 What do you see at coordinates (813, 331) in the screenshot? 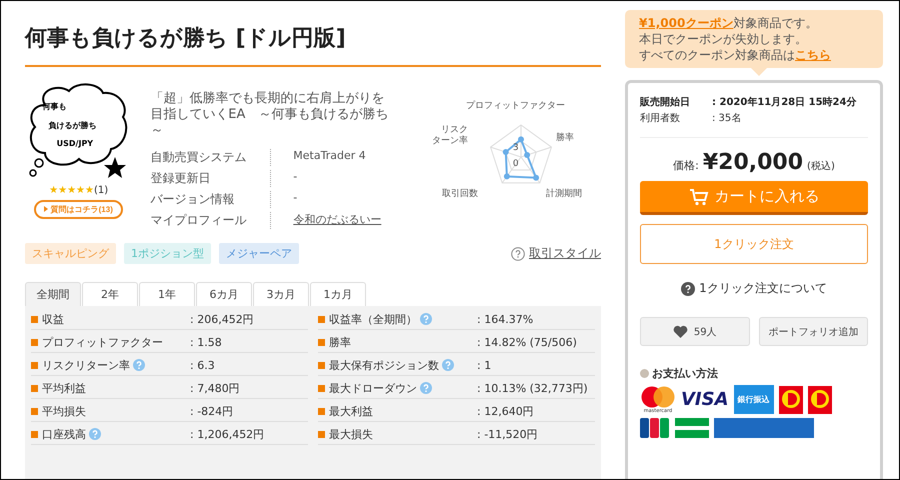
I see `add-portfolio-button: ポートフォリオ追加` at bounding box center [813, 331].